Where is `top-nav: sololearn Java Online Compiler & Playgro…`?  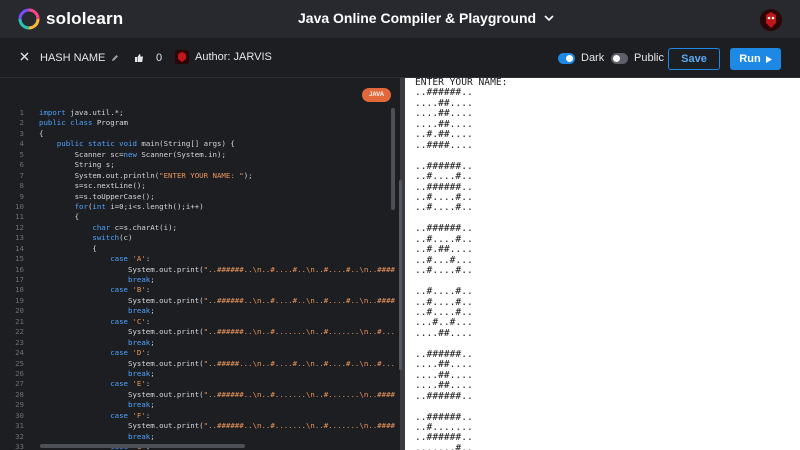
top-nav: sololearn Java Online Compiler & Playgro… is located at coordinates (400, 19).